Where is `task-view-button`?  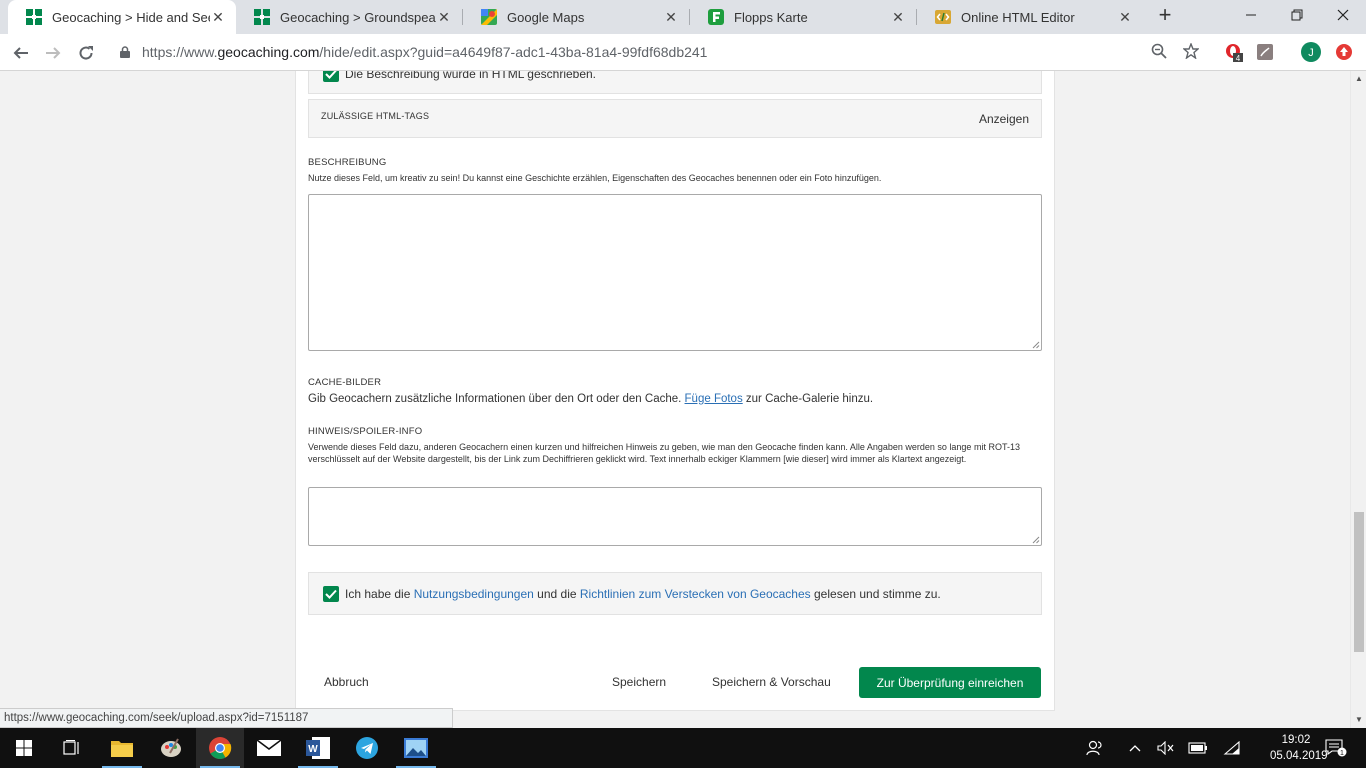 task-view-button is located at coordinates (72, 748).